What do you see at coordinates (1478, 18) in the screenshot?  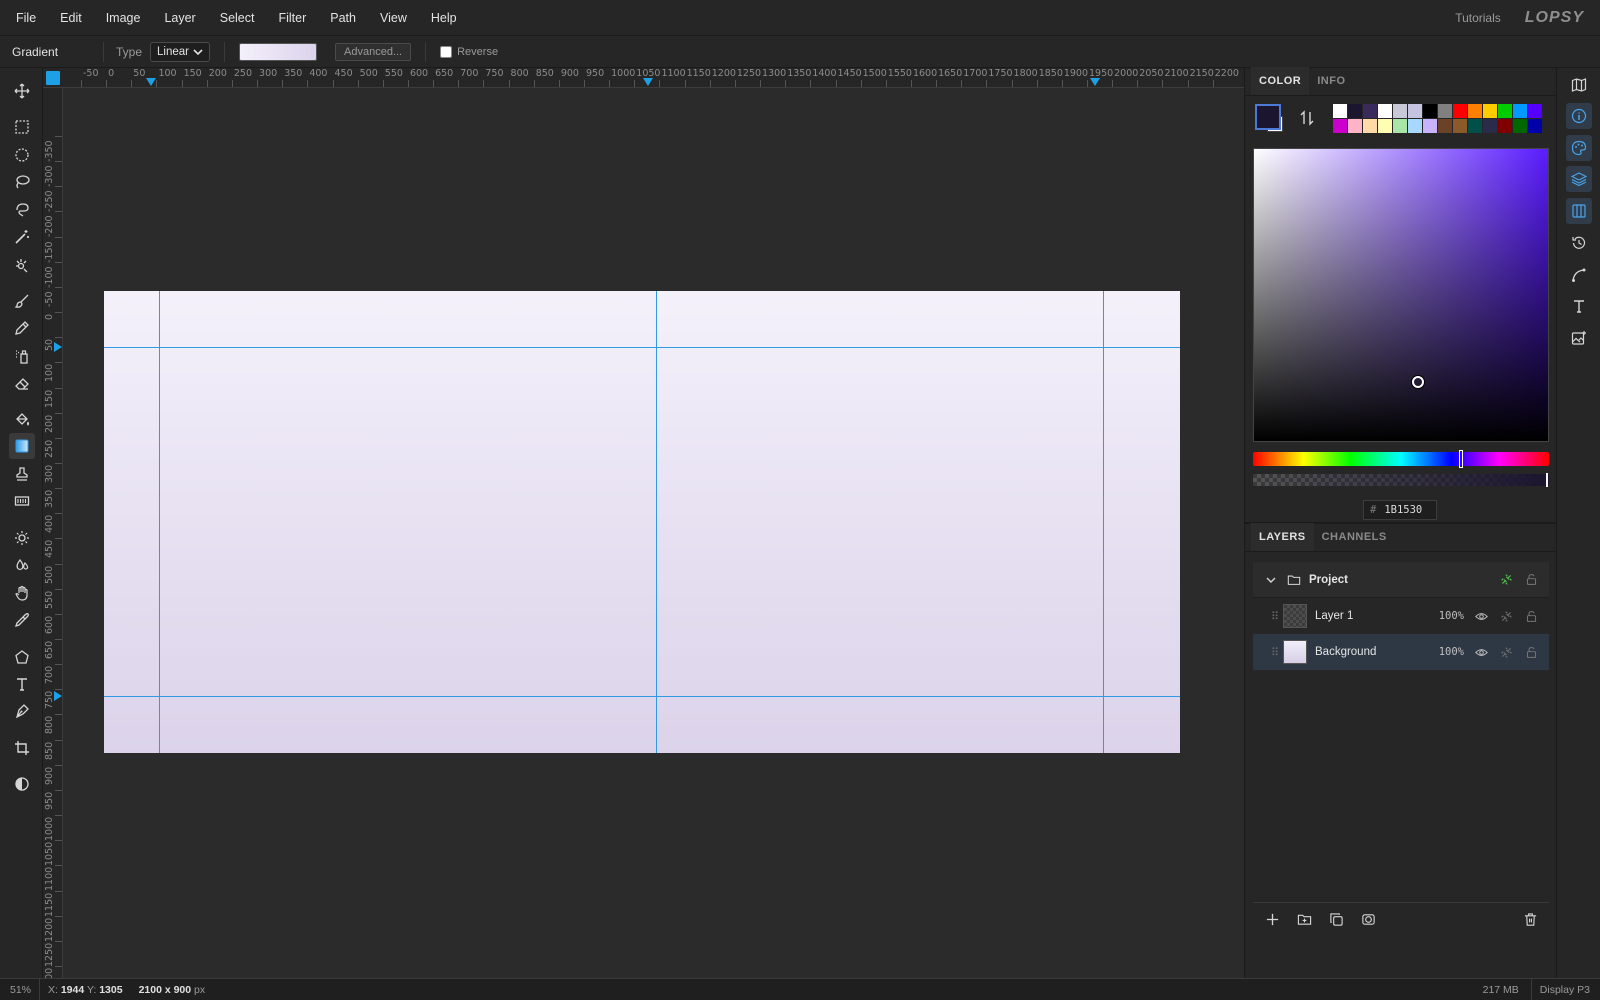 I see `tutorials-link: Tutorials` at bounding box center [1478, 18].